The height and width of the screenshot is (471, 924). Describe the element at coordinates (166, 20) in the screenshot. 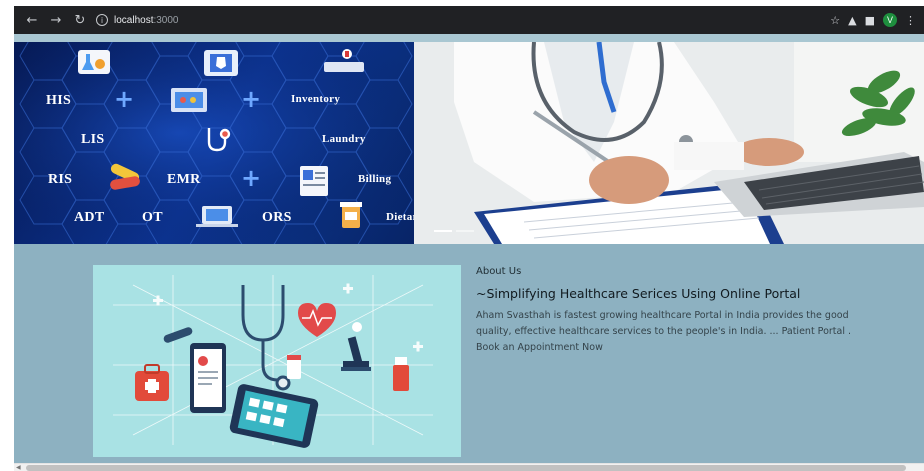

I see `url-port: :3000` at that location.